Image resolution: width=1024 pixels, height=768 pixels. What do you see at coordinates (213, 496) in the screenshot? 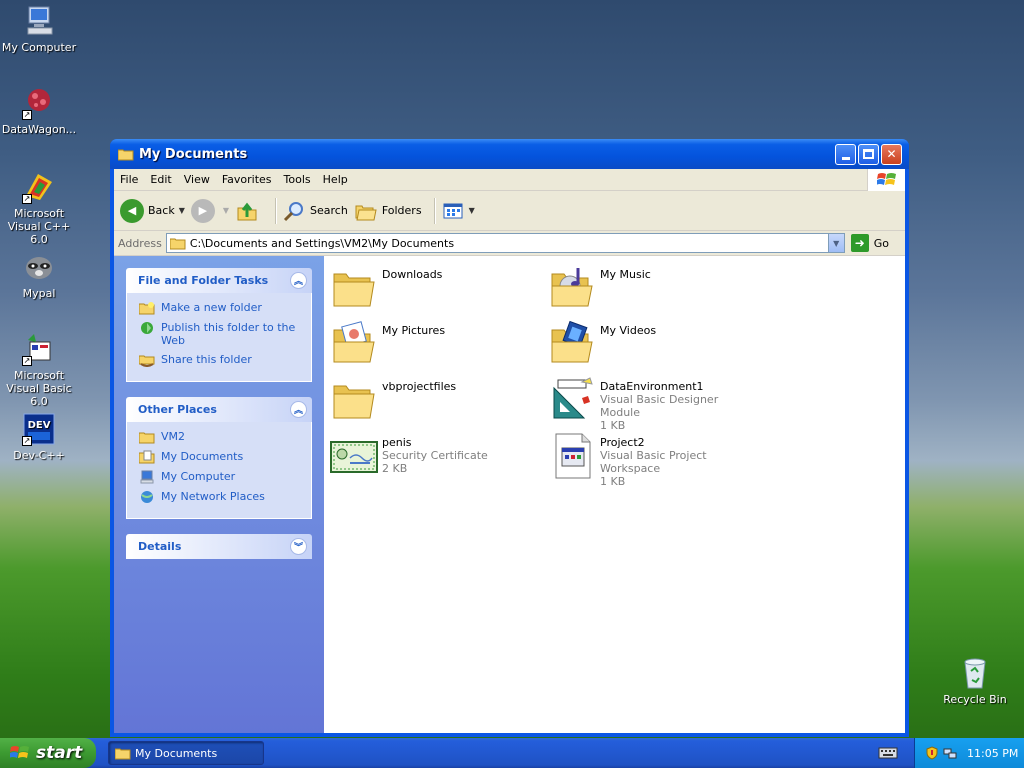
I see `place-label: My Network Places` at bounding box center [213, 496].